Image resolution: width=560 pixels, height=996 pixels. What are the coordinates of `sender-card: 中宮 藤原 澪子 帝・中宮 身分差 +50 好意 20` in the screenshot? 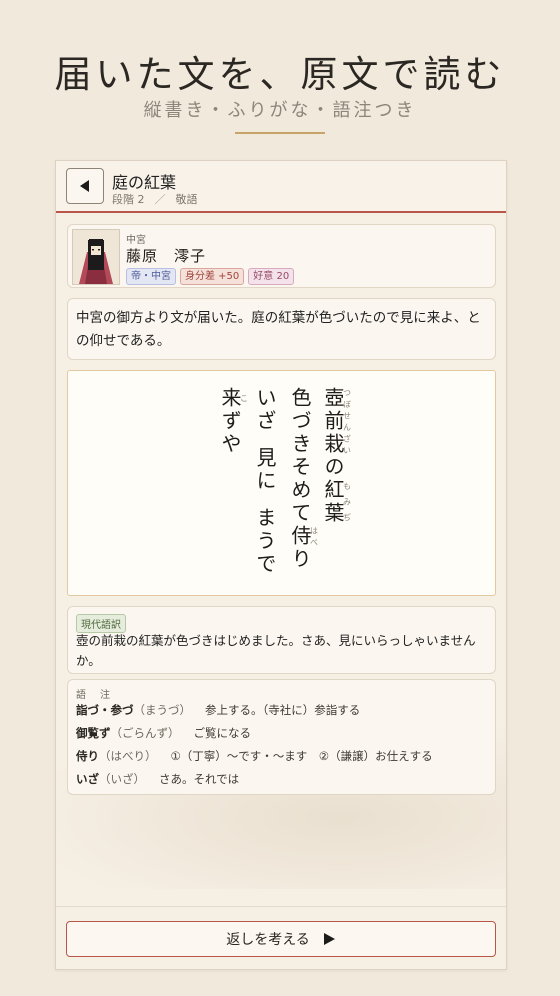 It's located at (281, 256).